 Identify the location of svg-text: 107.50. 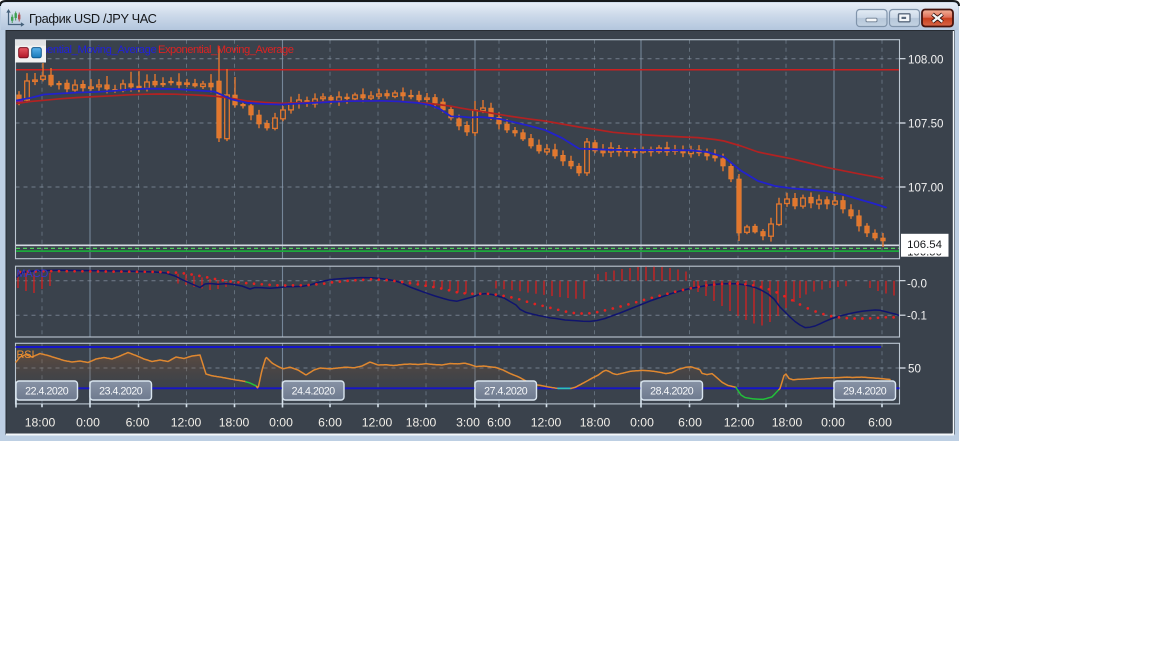
(925, 123).